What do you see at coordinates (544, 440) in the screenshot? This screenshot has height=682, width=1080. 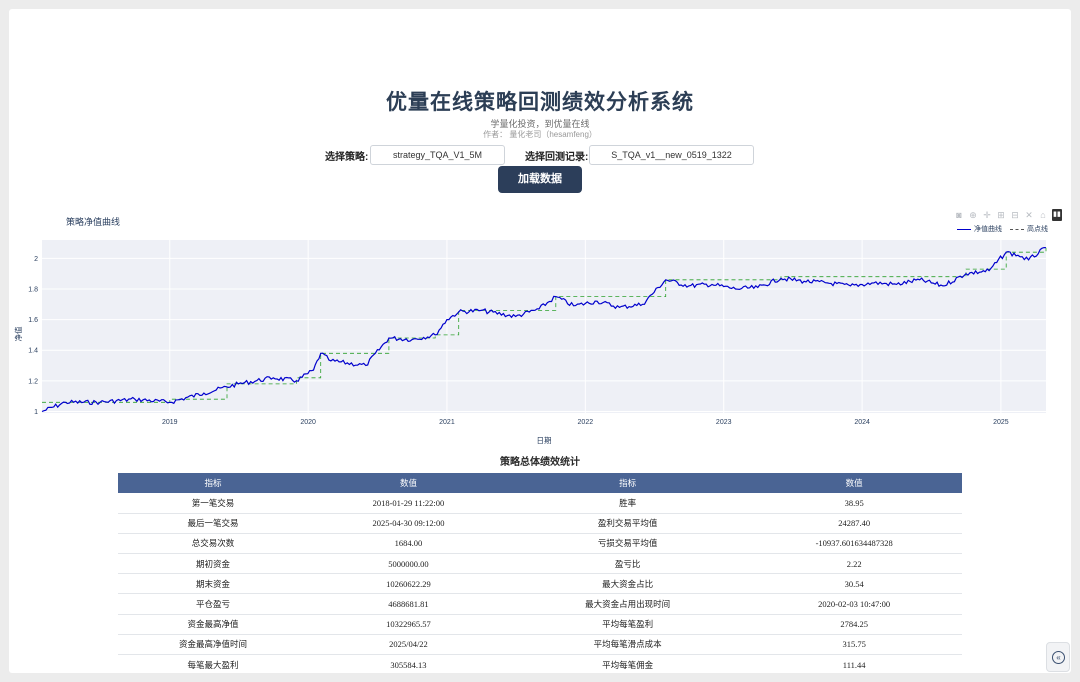 I see `x-axis-label: 日期` at bounding box center [544, 440].